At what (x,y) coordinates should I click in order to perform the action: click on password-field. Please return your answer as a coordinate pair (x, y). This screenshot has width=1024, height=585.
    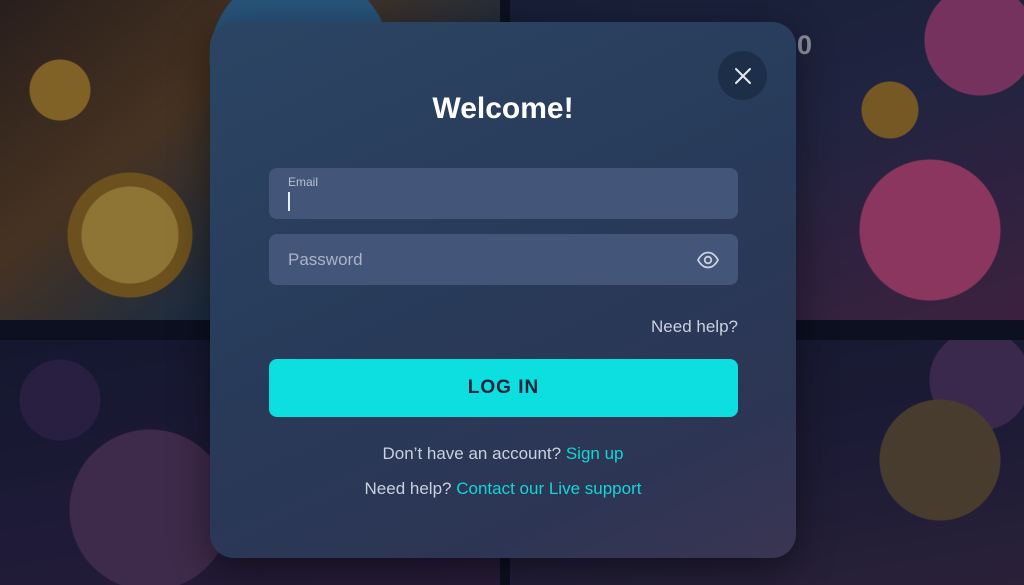
    Looking at the image, I should click on (503, 259).